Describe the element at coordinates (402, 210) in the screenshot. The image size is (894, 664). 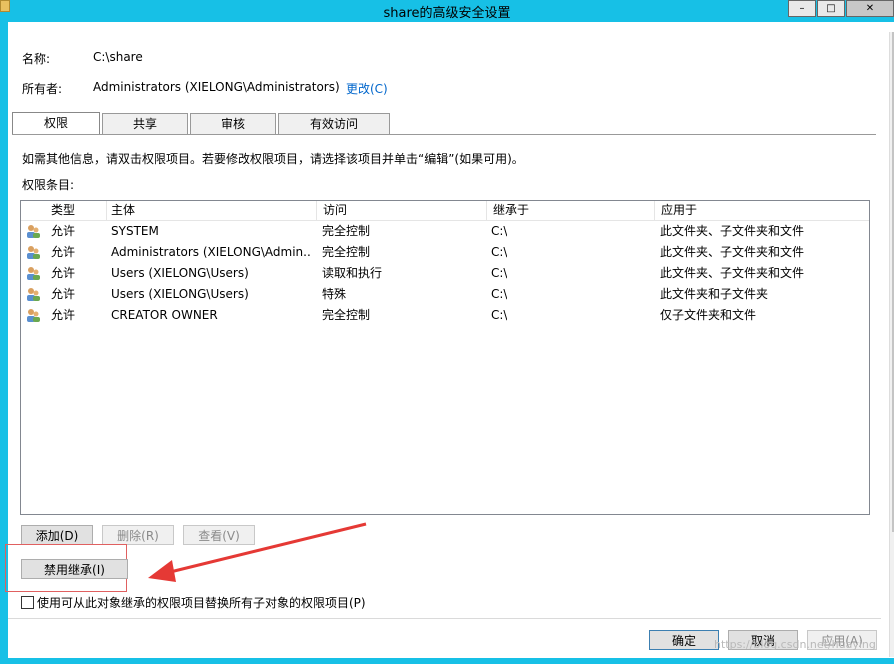
I see `column-header-access: 访问` at that location.